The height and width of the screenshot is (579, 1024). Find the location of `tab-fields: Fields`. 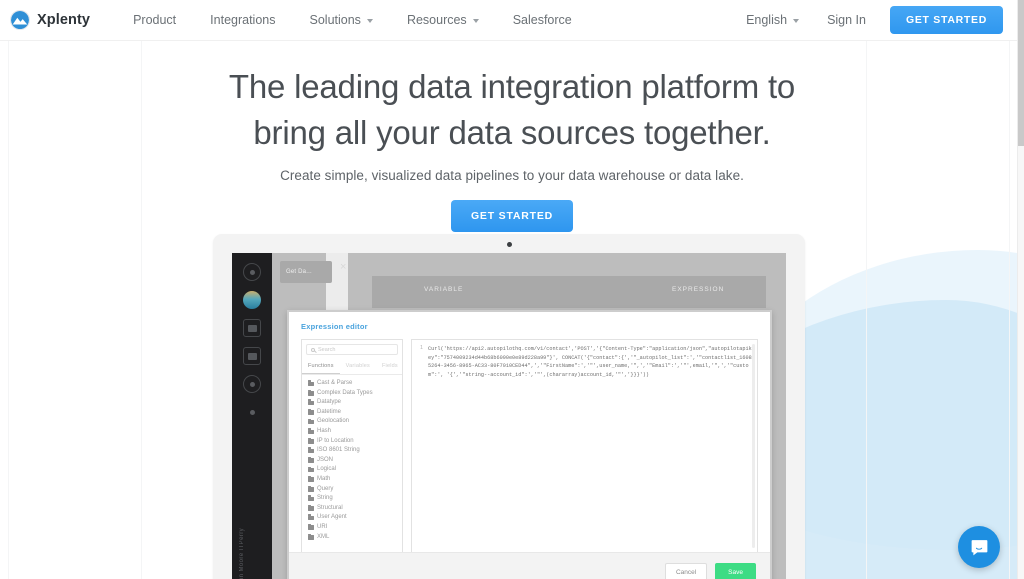

tab-fields: Fields is located at coordinates (390, 366).